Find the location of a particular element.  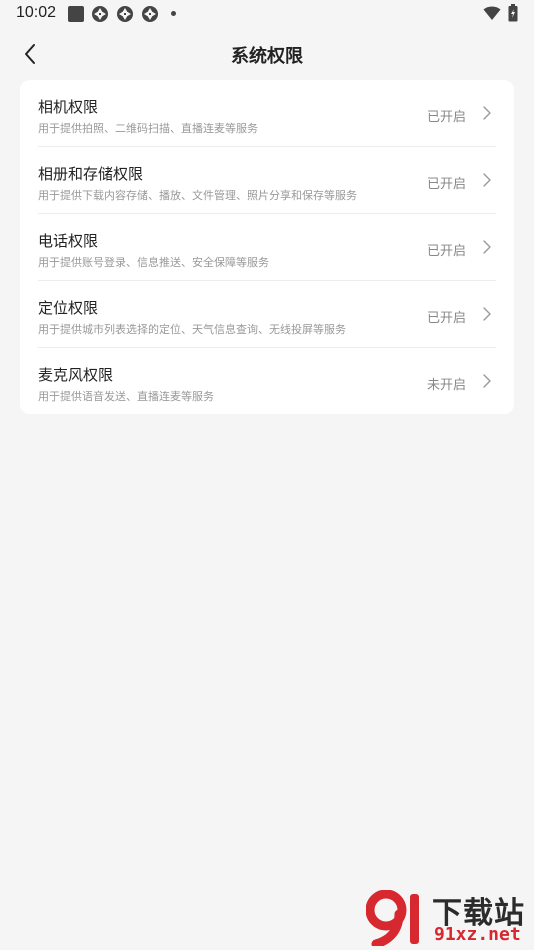

page-title: 系统权限 is located at coordinates (267, 56).